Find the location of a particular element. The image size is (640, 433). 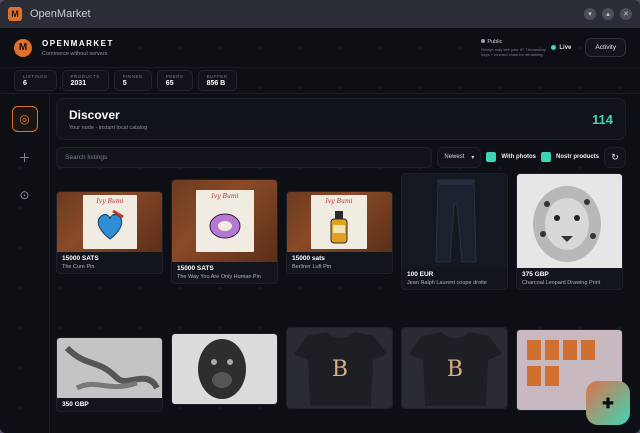

stat-label: PRODUCTS is located at coordinates (85, 76).